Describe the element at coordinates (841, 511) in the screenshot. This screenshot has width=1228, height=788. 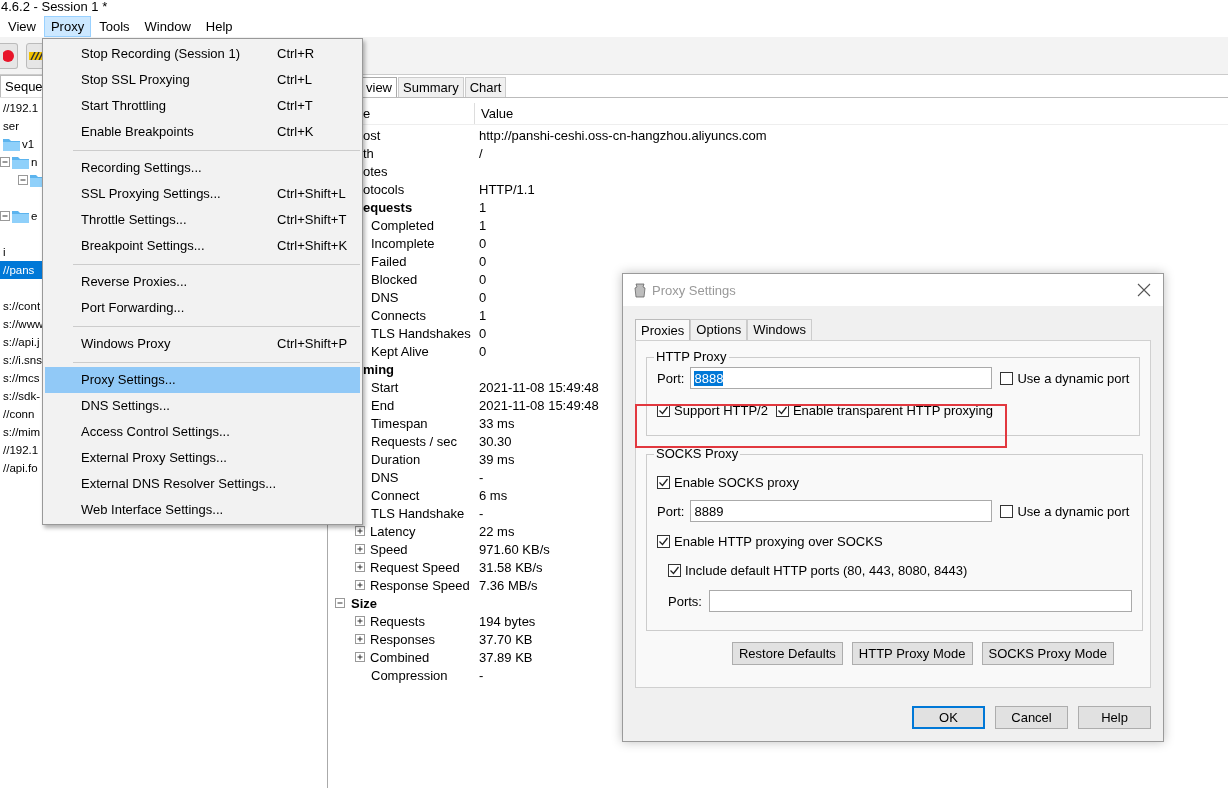
I see `port-field: 8889` at that location.